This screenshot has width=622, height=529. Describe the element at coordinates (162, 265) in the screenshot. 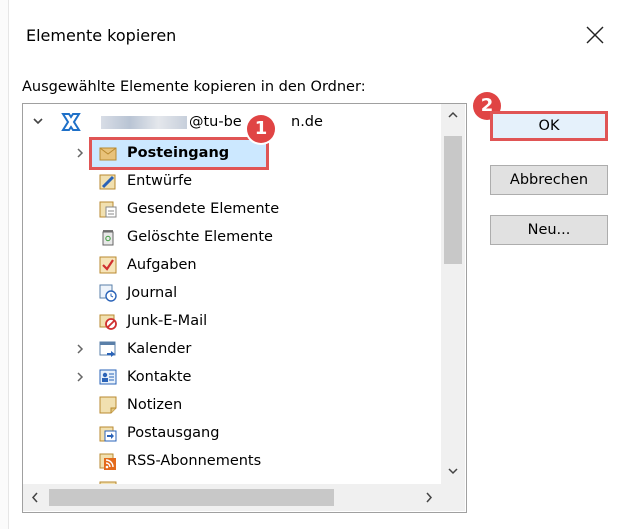

I see `folder-label: Aufgaben` at that location.